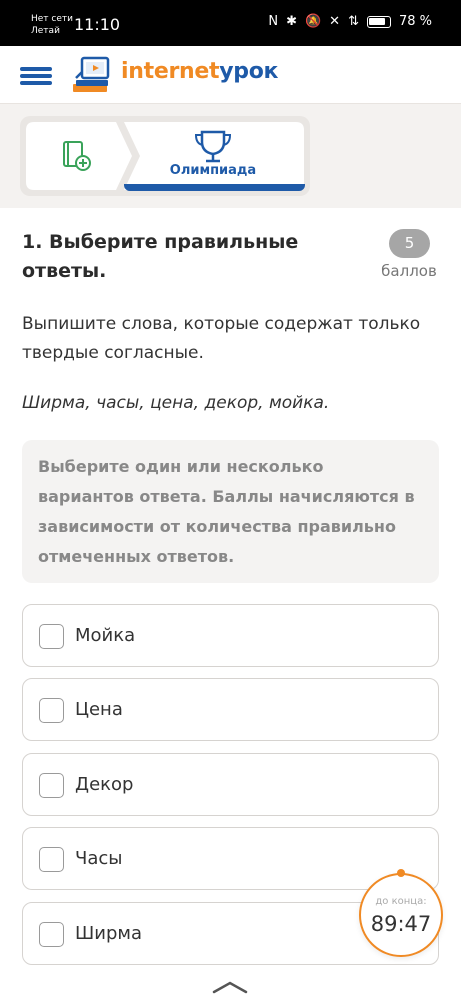 Image resolution: width=461 pixels, height=1000 pixels. What do you see at coordinates (45, 31) in the screenshot?
I see `carrier-line-2: Летай` at bounding box center [45, 31].